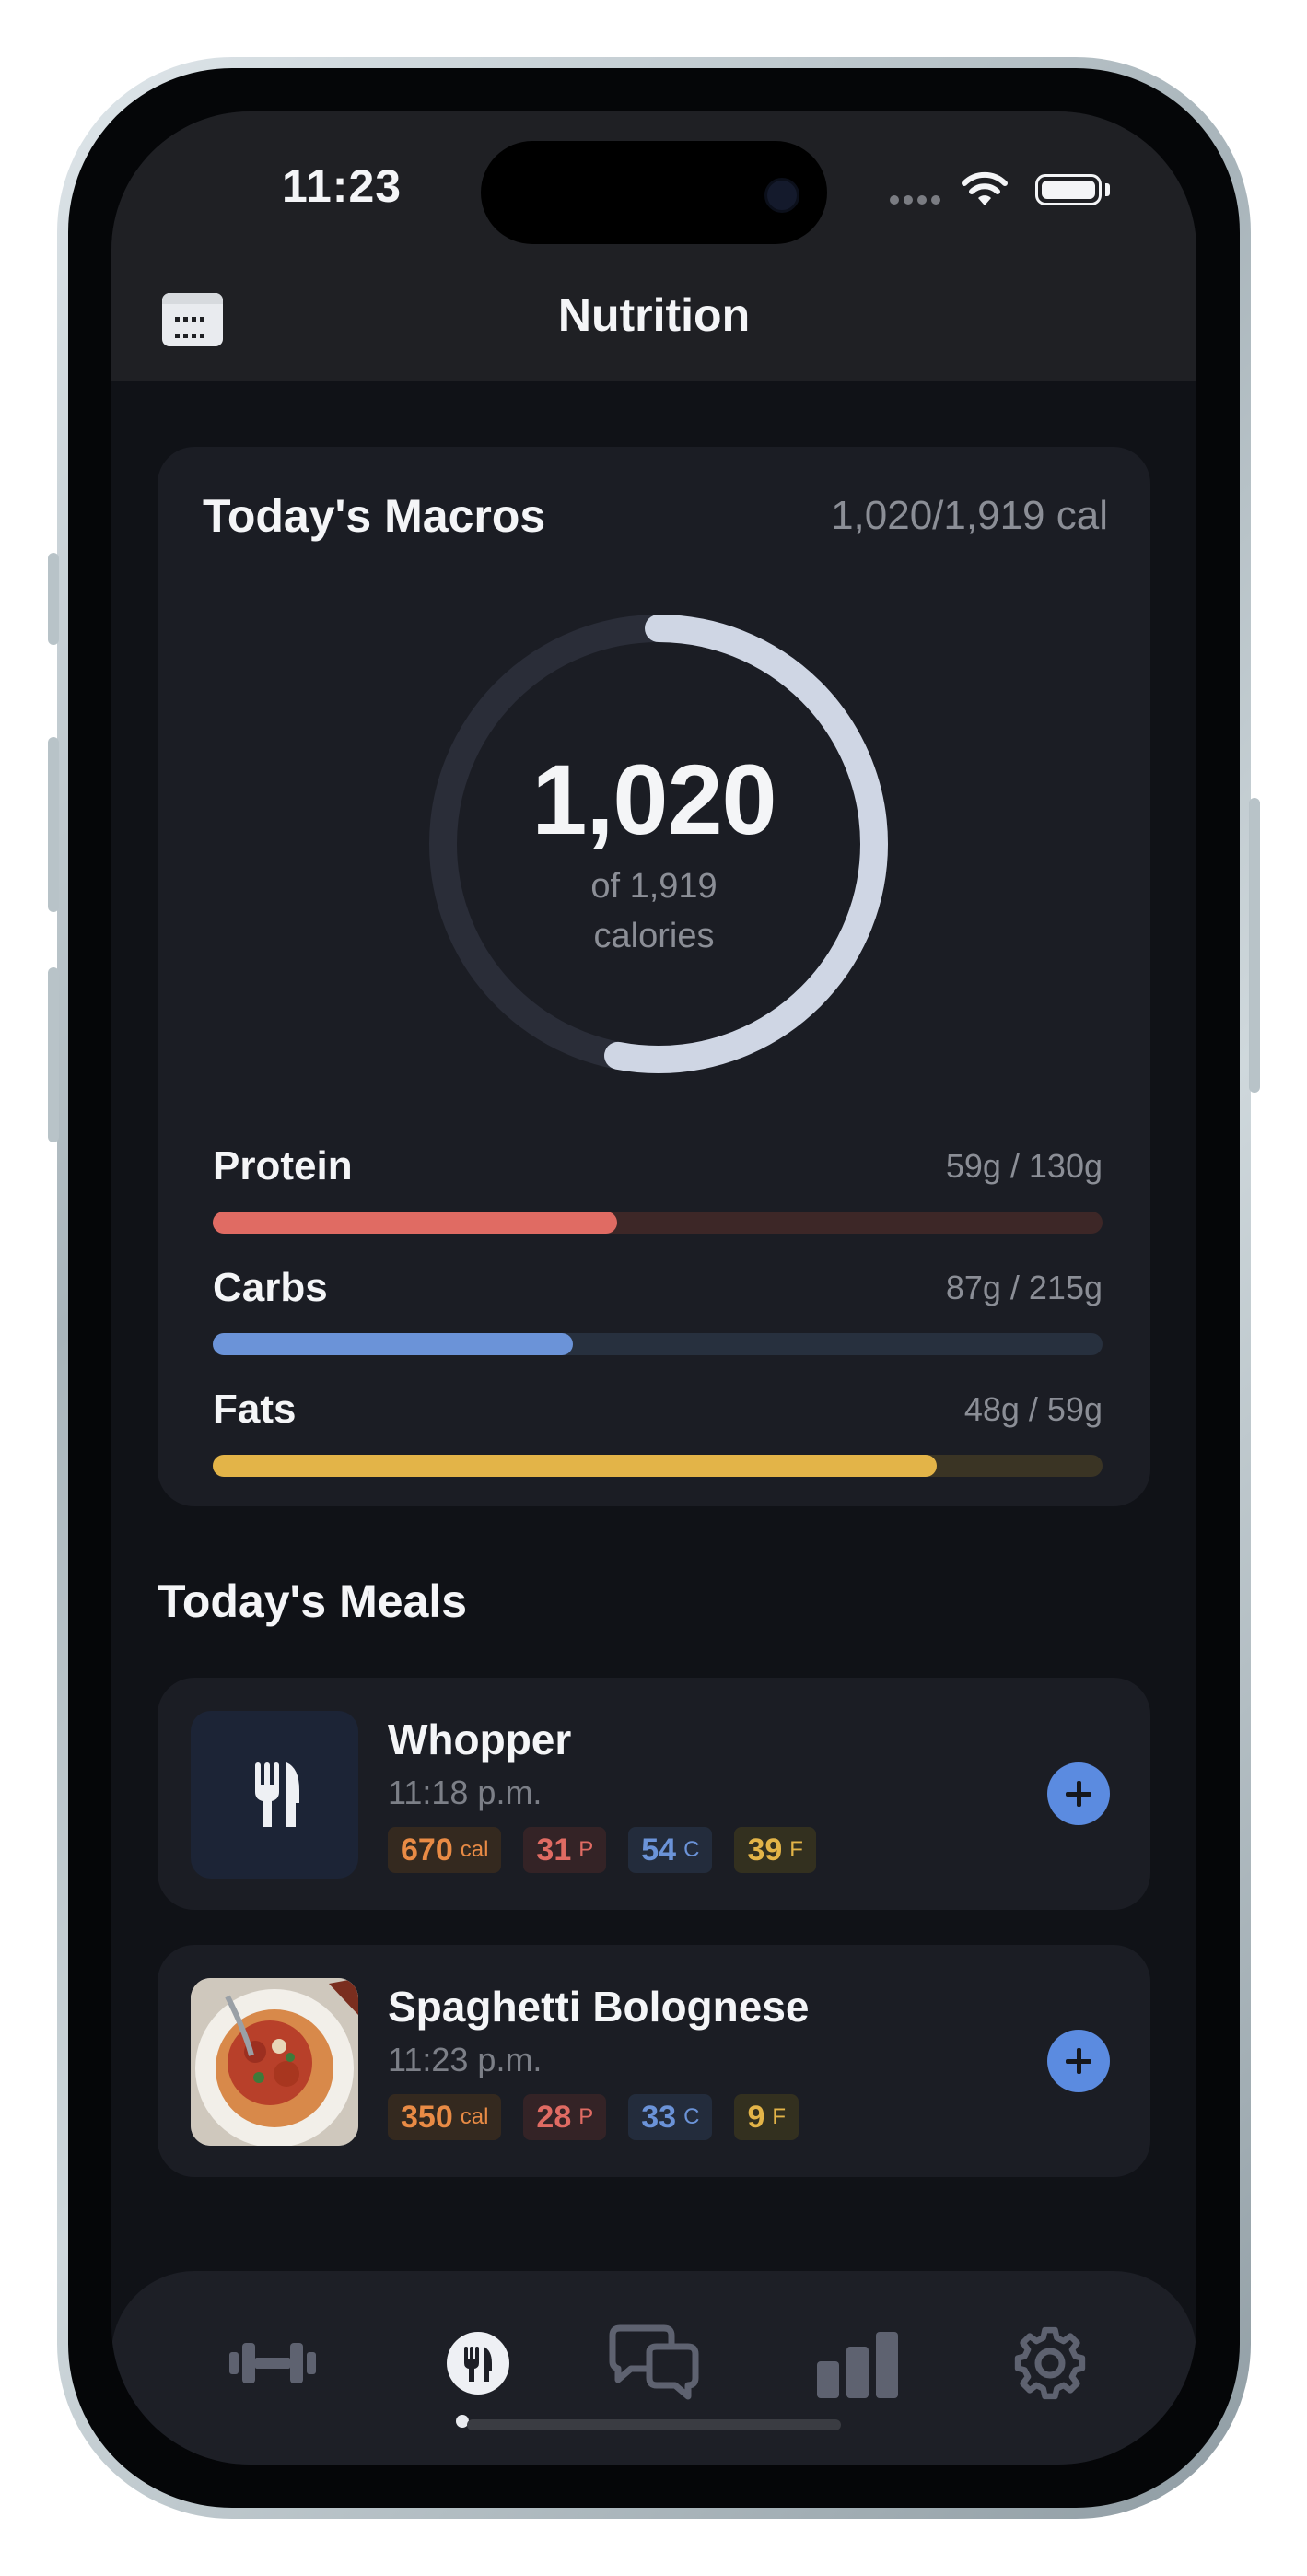 This screenshot has height=2576, width=1307. Describe the element at coordinates (1108, 189) in the screenshot. I see `battery-cap` at that location.